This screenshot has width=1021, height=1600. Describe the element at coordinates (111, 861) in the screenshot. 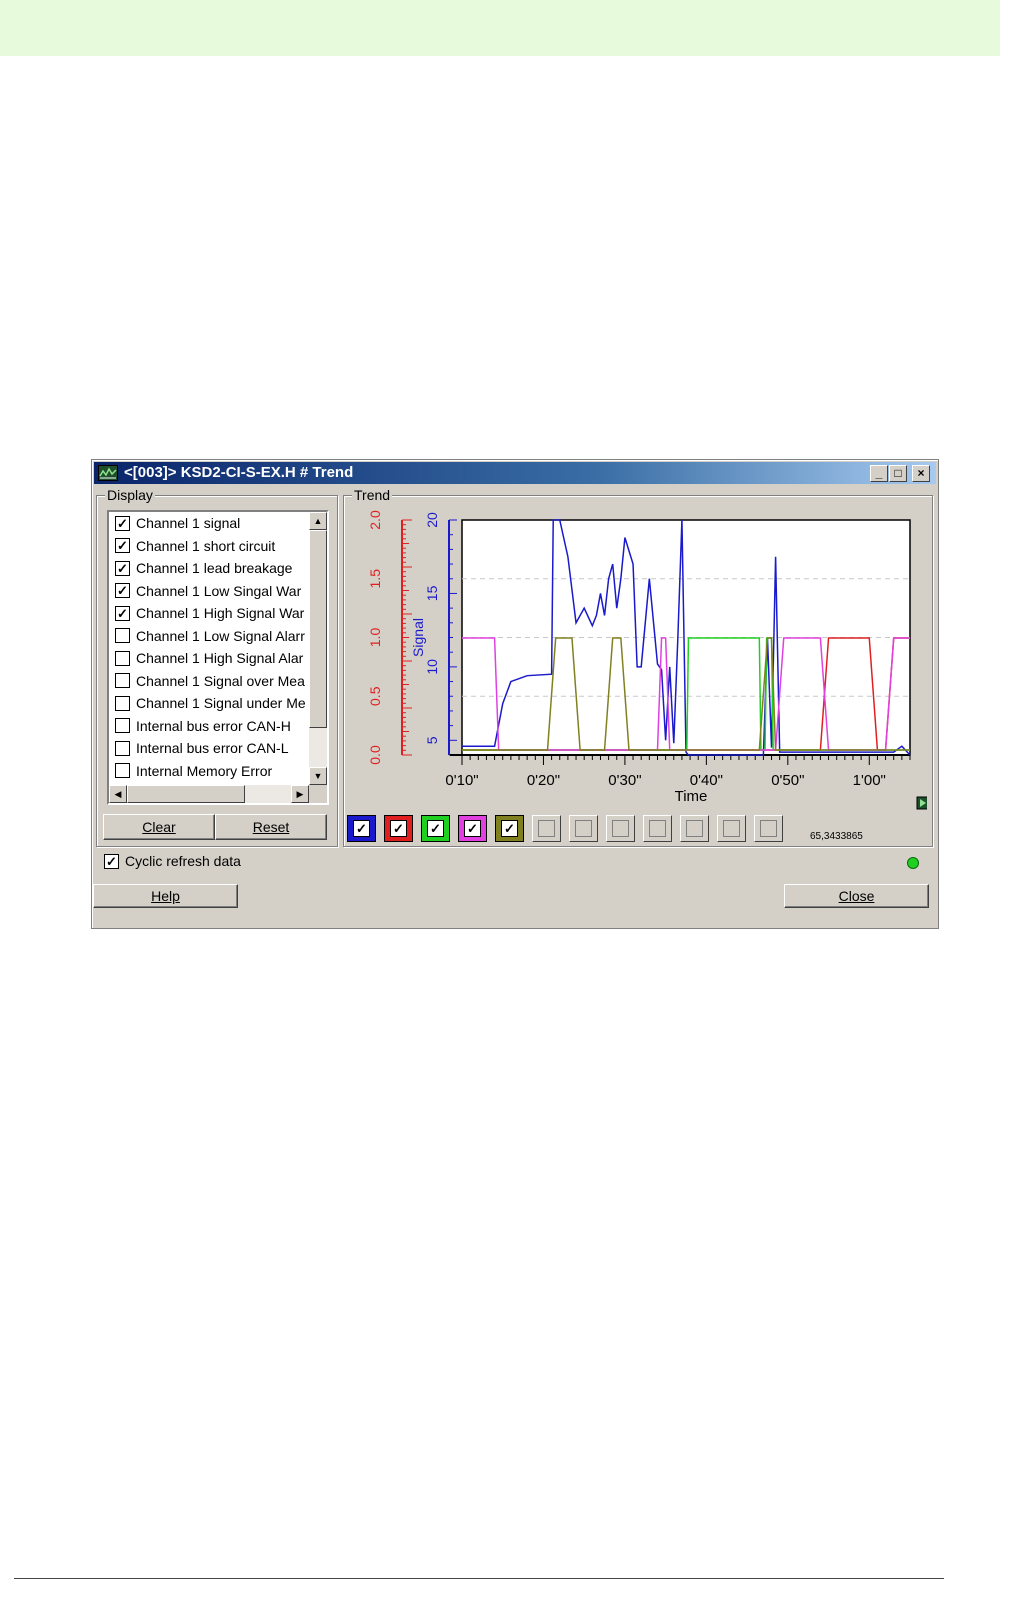

I see `cyclic-refresh-checkbox: ✓` at that location.